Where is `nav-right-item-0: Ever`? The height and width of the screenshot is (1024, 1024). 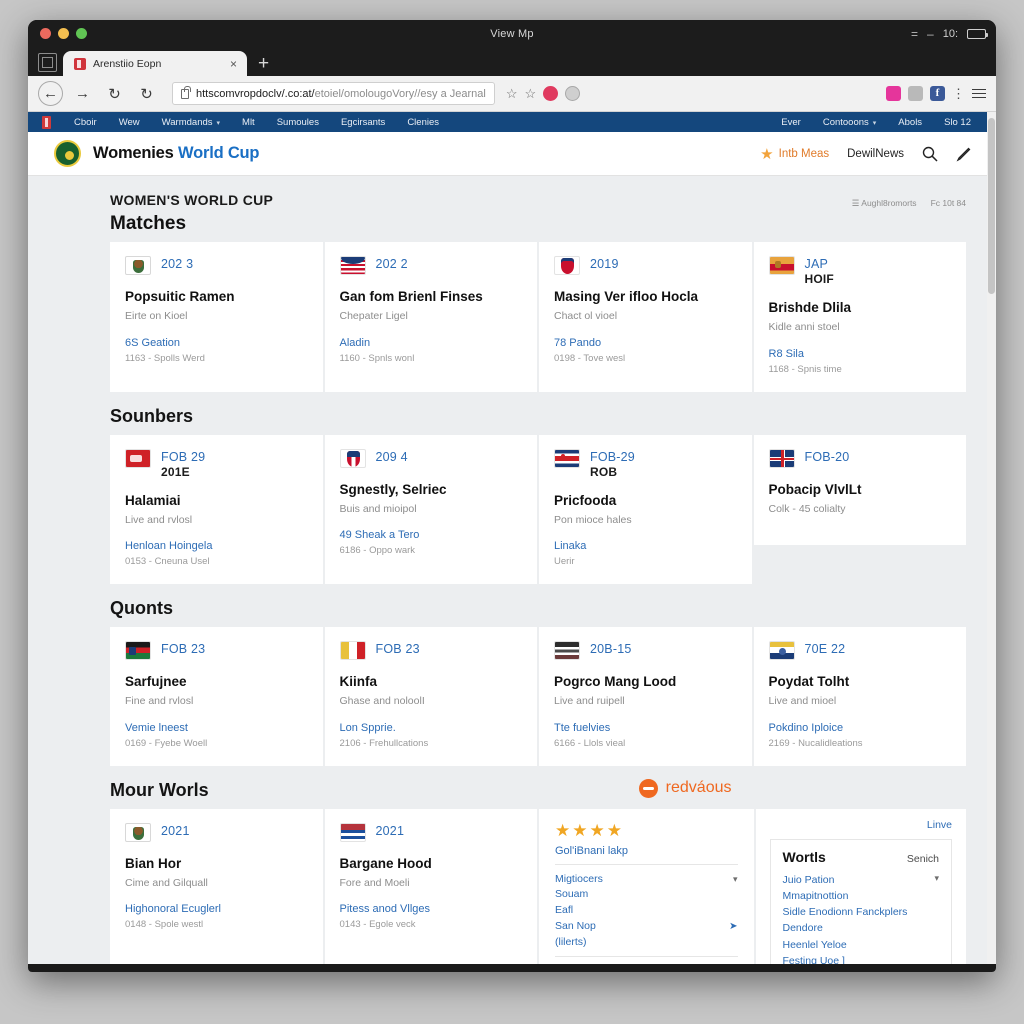 nav-right-item-0: Ever is located at coordinates (791, 122).